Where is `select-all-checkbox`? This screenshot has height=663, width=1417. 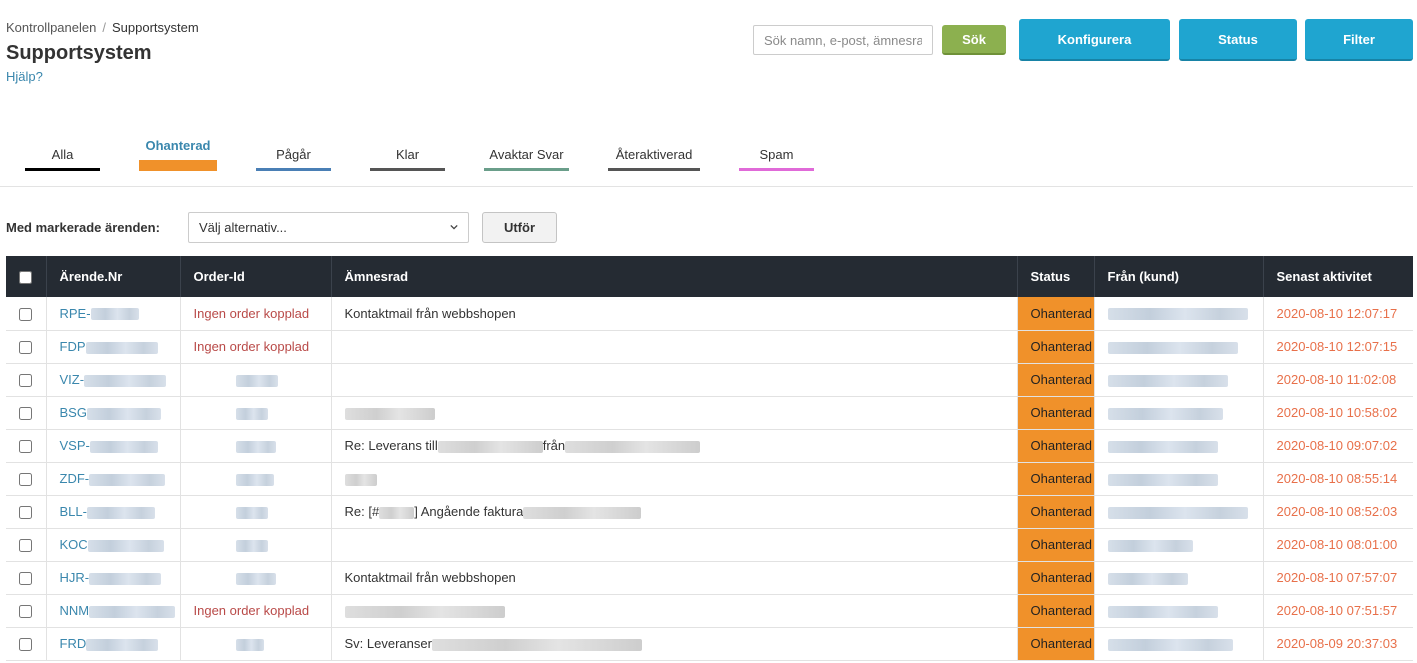
select-all-checkbox is located at coordinates (26, 278).